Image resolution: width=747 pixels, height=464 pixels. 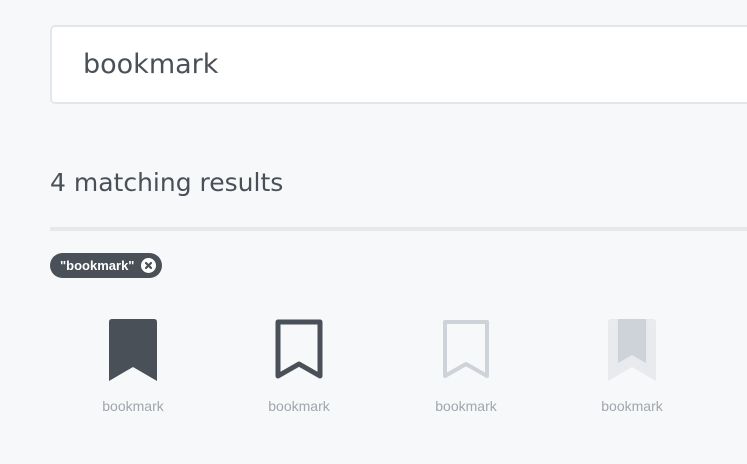 I want to click on filter-chip: "bookmark", so click(x=106, y=265).